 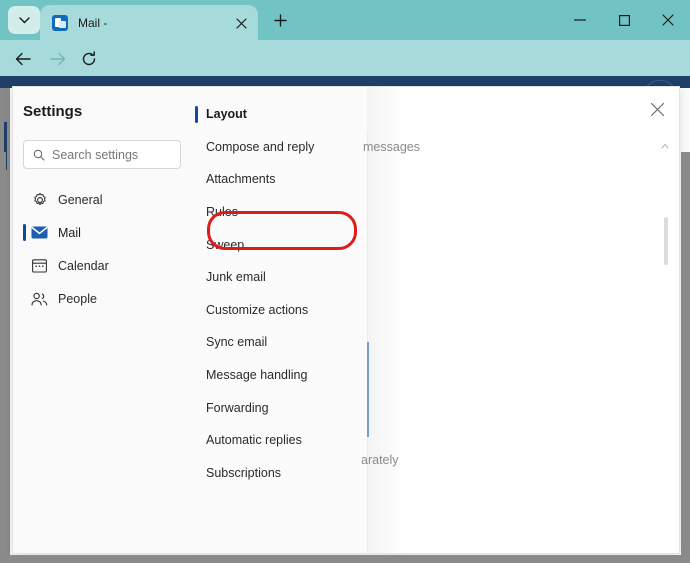 I want to click on window-maximize-button, so click(x=624, y=20).